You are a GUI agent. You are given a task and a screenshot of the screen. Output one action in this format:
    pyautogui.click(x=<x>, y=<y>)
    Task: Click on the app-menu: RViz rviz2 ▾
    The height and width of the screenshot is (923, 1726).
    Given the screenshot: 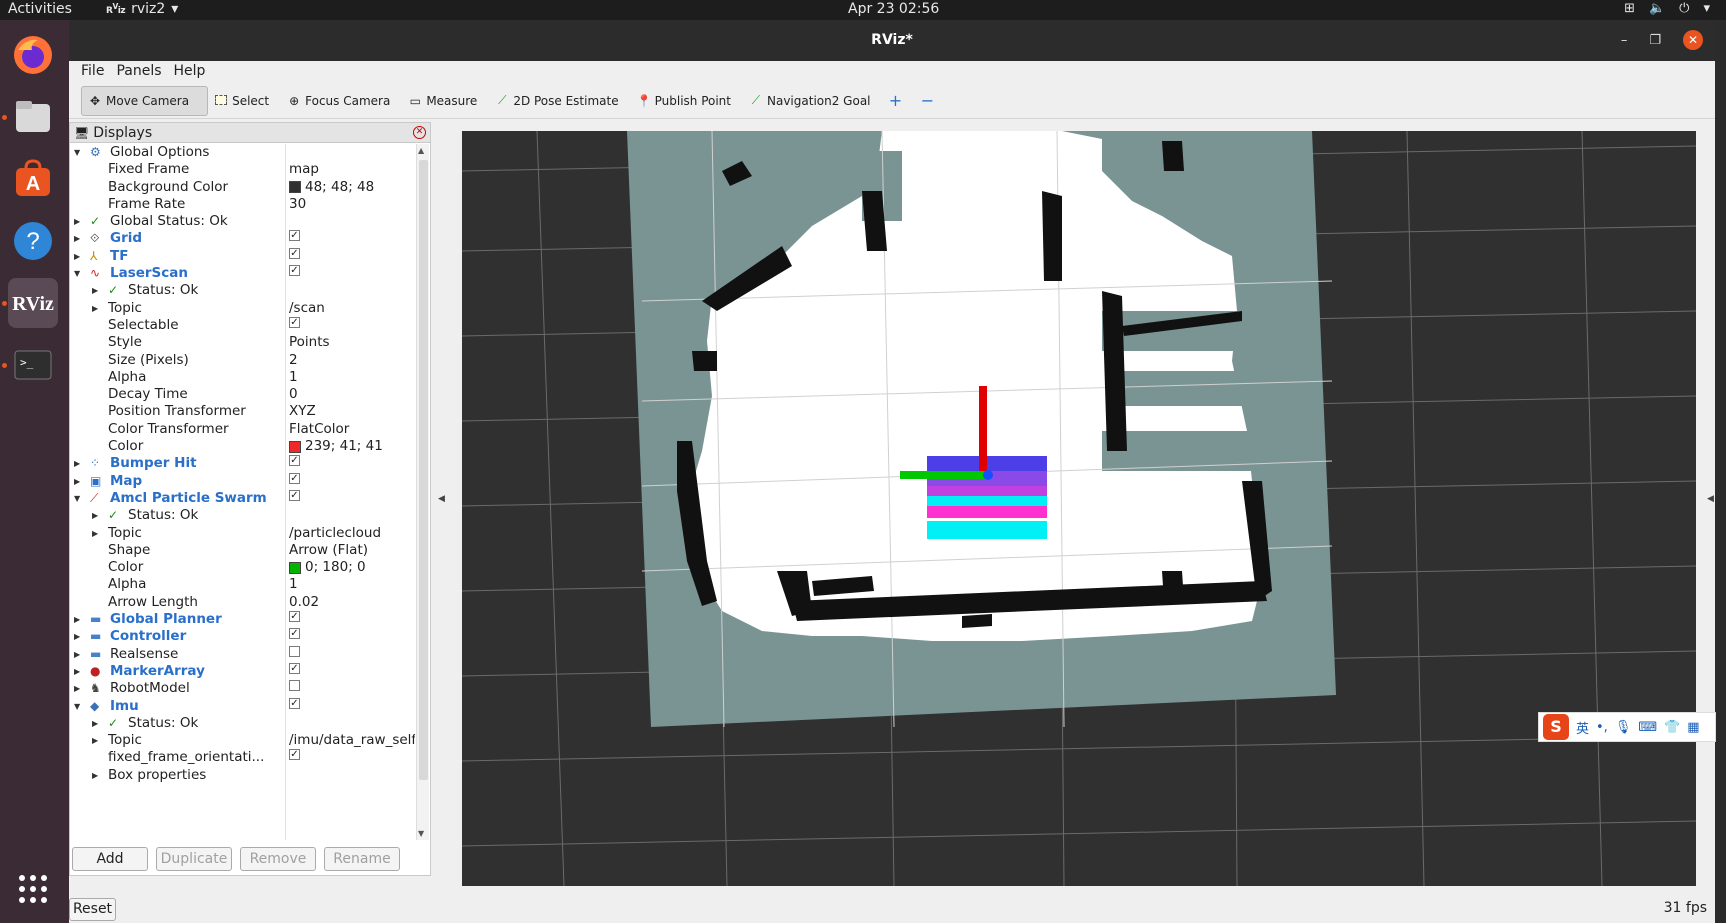 What is the action you would take?
    pyautogui.click(x=142, y=9)
    